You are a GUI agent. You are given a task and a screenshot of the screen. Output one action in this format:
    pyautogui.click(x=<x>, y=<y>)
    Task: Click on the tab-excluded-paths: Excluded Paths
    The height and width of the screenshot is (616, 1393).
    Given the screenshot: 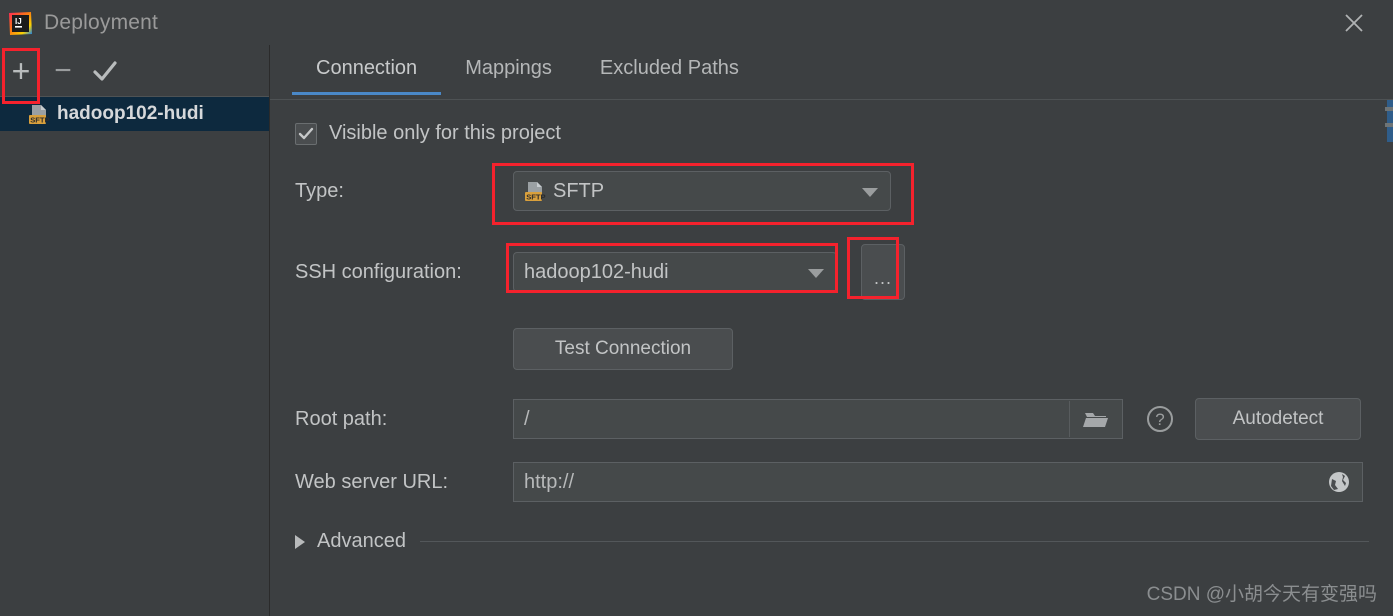 What is the action you would take?
    pyautogui.click(x=669, y=74)
    